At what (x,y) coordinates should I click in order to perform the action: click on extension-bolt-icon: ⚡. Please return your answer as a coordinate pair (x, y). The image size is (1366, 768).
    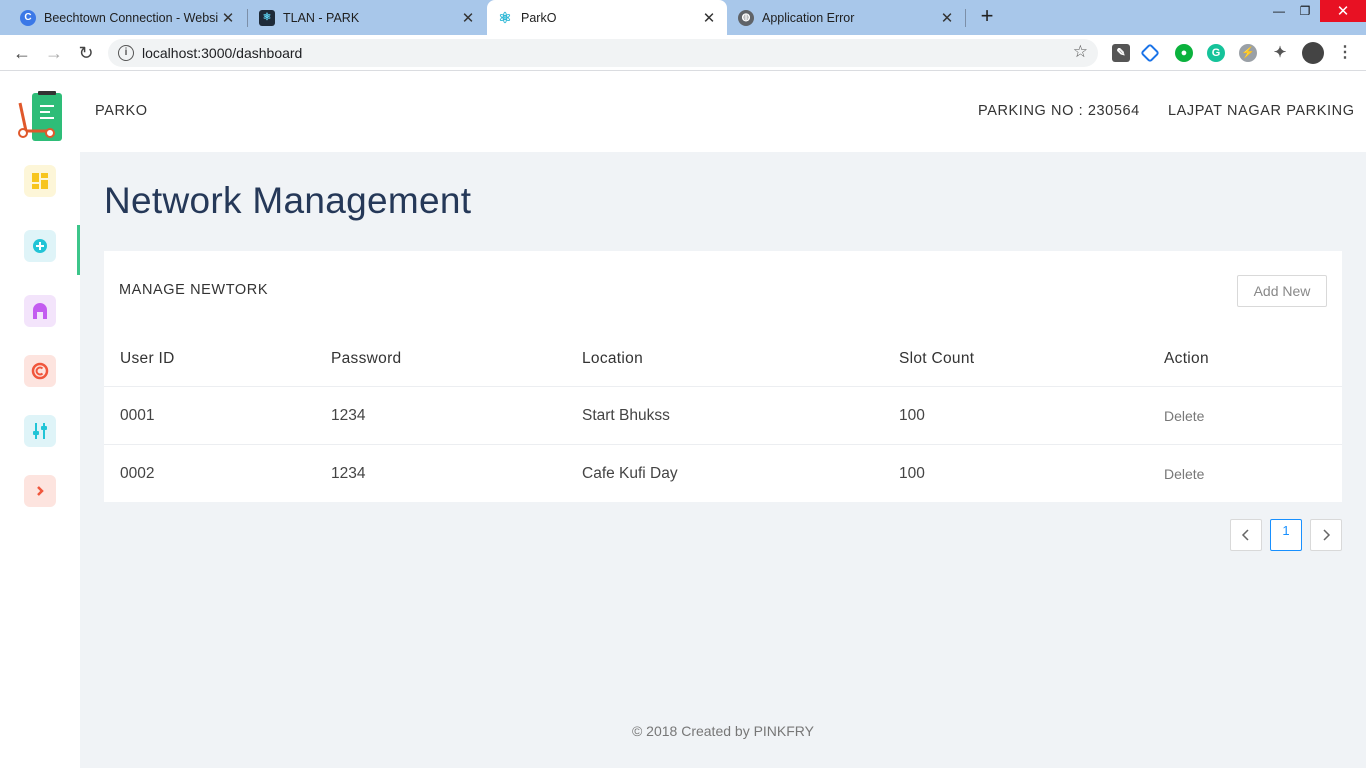
    Looking at the image, I should click on (1248, 53).